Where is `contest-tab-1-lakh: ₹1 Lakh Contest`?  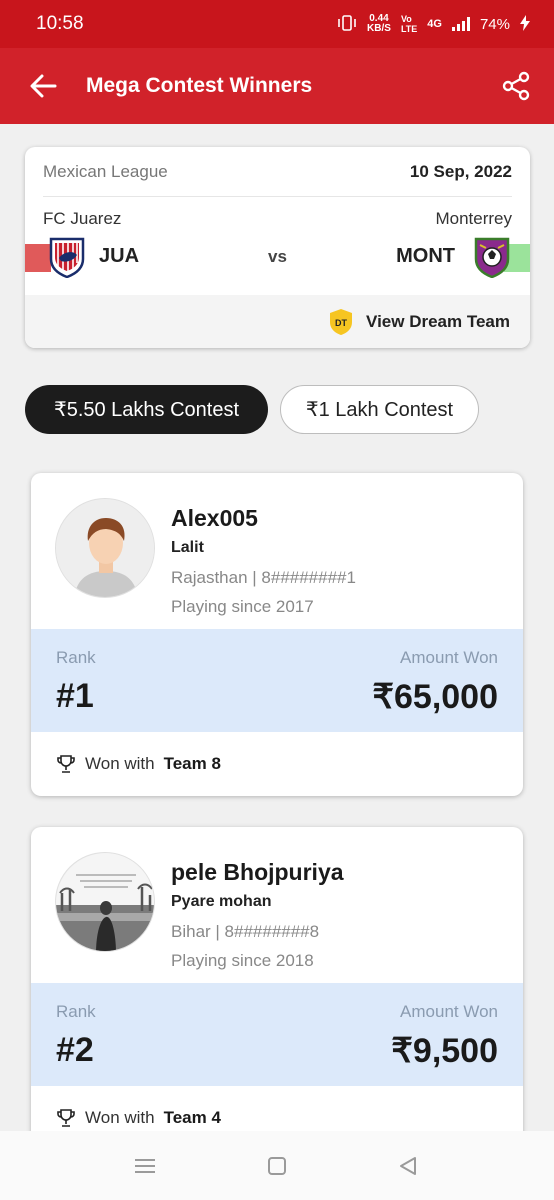 contest-tab-1-lakh: ₹1 Lakh Contest is located at coordinates (379, 409).